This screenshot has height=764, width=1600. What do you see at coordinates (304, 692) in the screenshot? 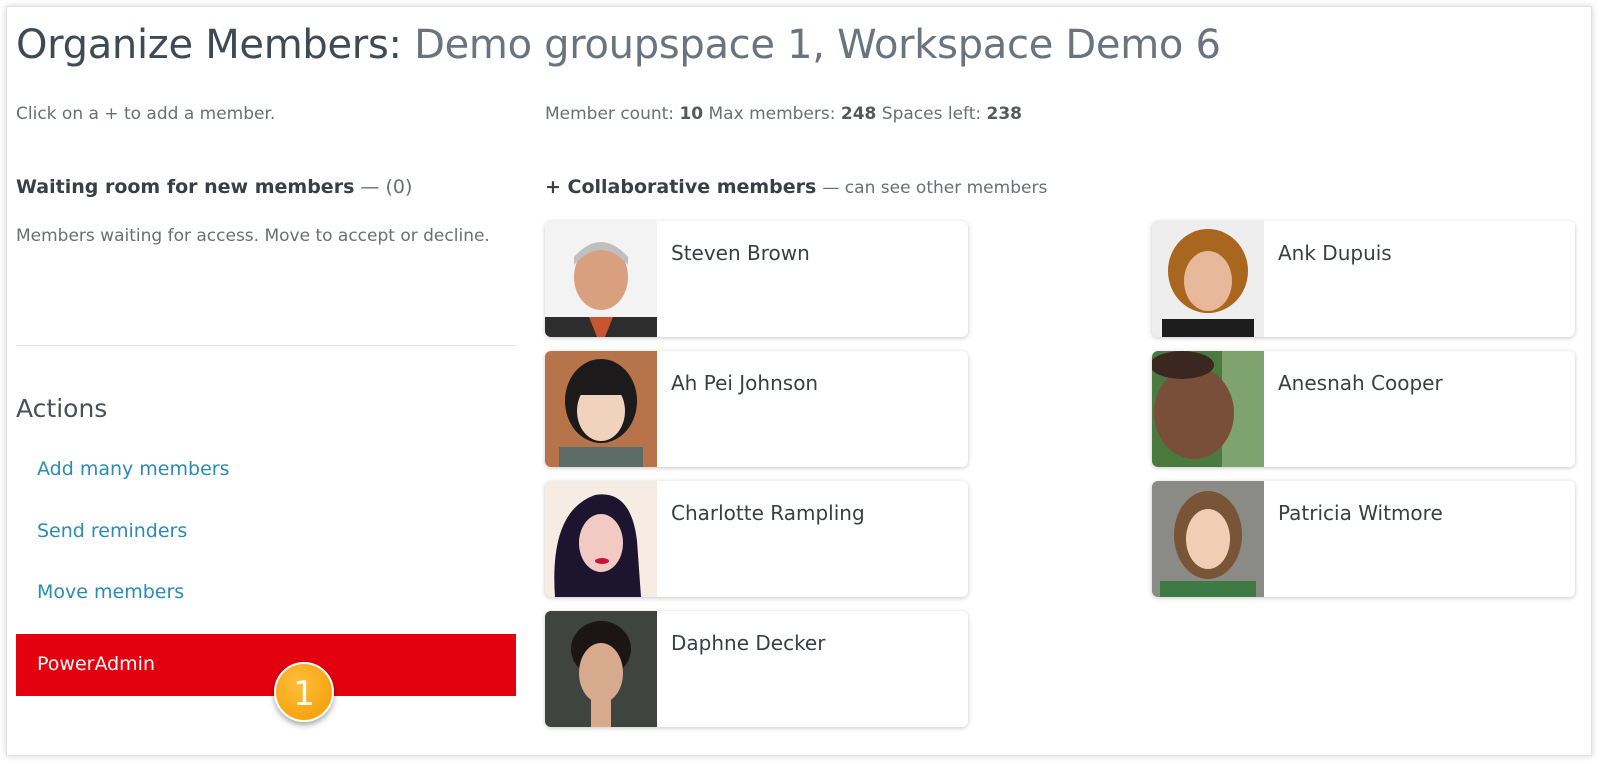
I see `step-badge: 1` at bounding box center [304, 692].